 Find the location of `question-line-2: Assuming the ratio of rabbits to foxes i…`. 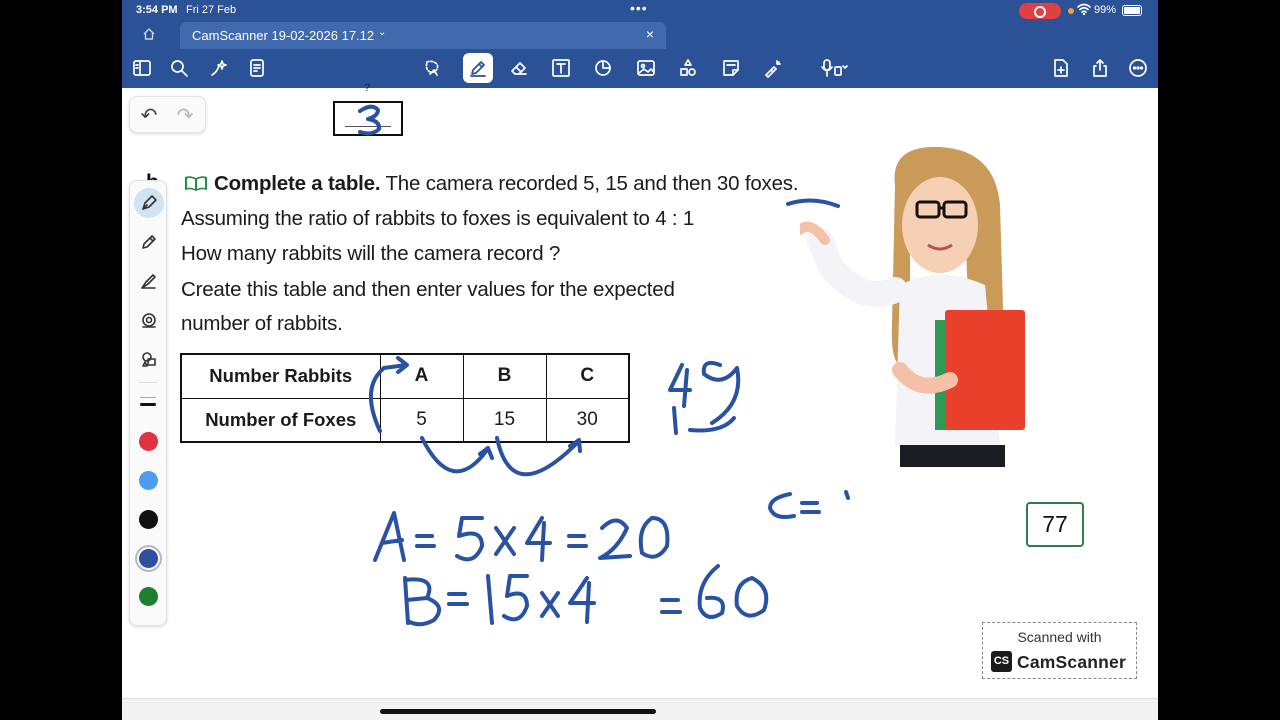

question-line-2: Assuming the ratio of rabbits to foxes i… is located at coordinates (438, 218).